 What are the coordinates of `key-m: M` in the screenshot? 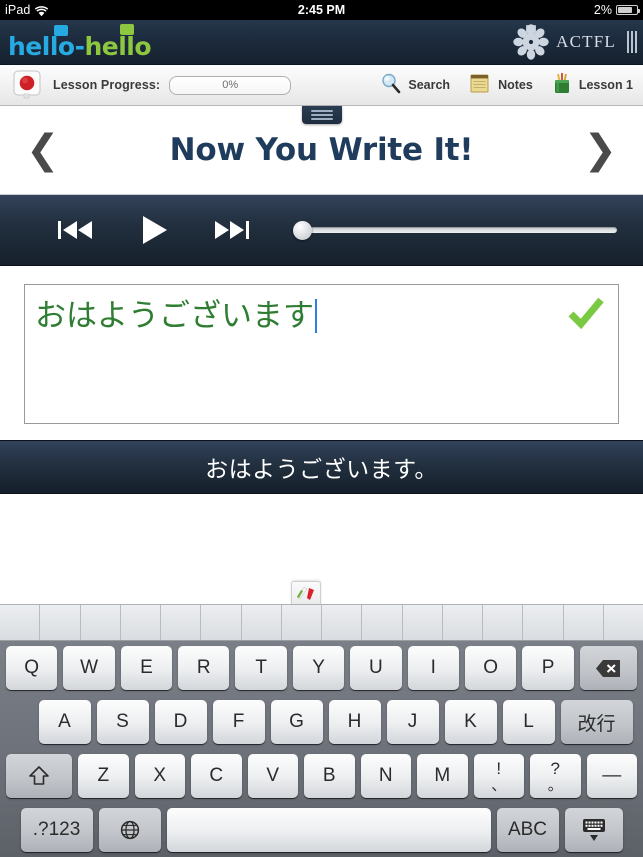 It's located at (442, 776).